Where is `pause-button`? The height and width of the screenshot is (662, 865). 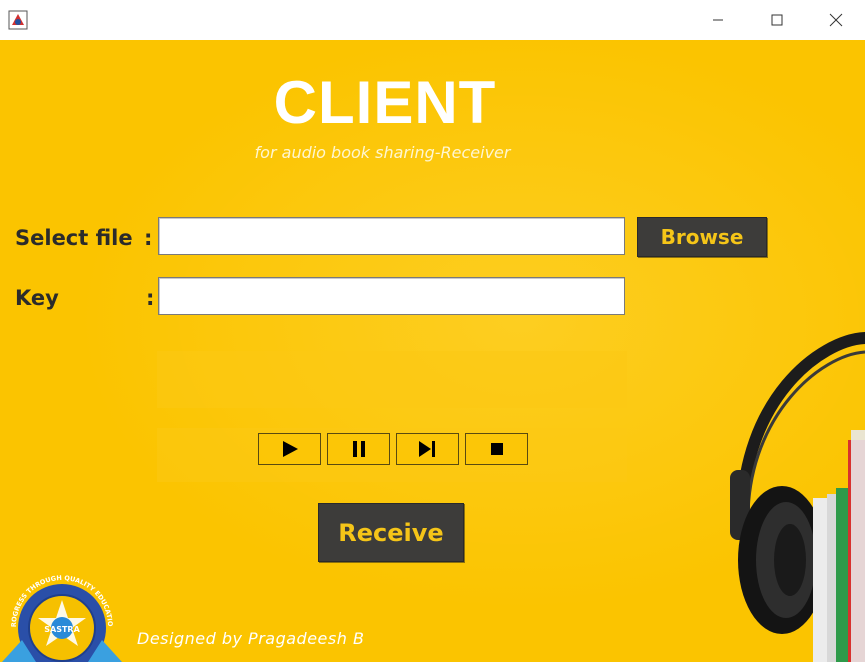
pause-button is located at coordinates (358, 449).